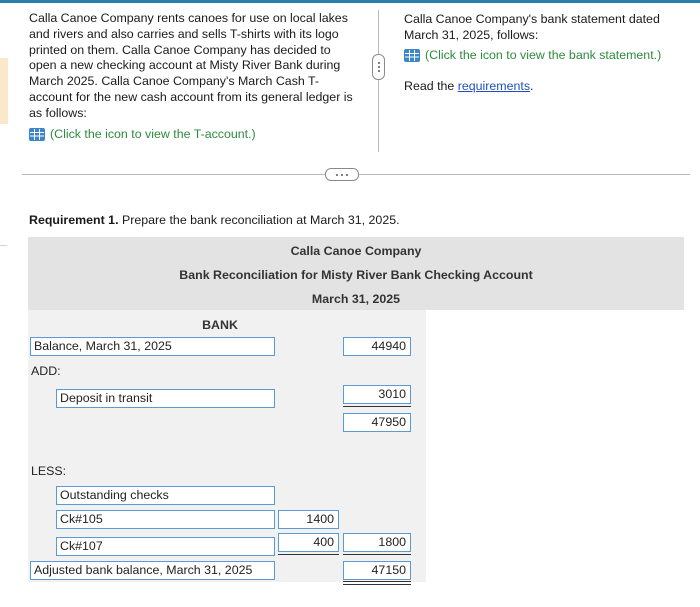 This screenshot has height=607, width=700. Describe the element at coordinates (153, 135) in the screenshot. I see `t-account-link-text: (Click the icon to view the T-account.)` at that location.